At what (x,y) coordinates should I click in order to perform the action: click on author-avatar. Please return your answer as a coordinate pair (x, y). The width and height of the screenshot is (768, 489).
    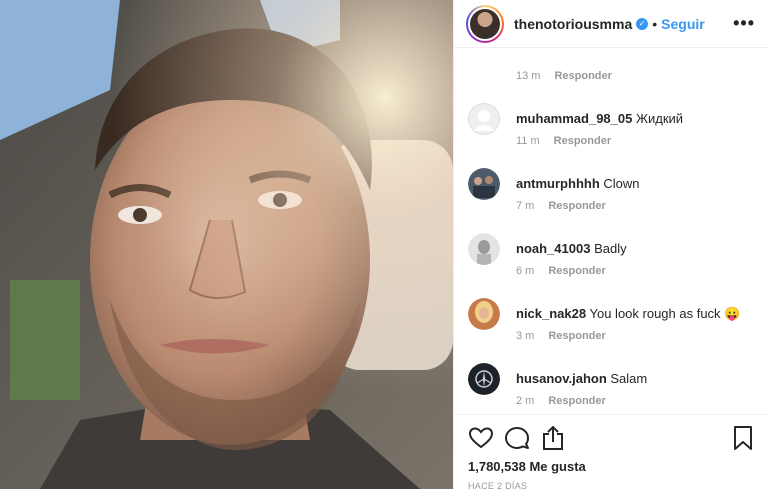
    Looking at the image, I should click on (485, 23).